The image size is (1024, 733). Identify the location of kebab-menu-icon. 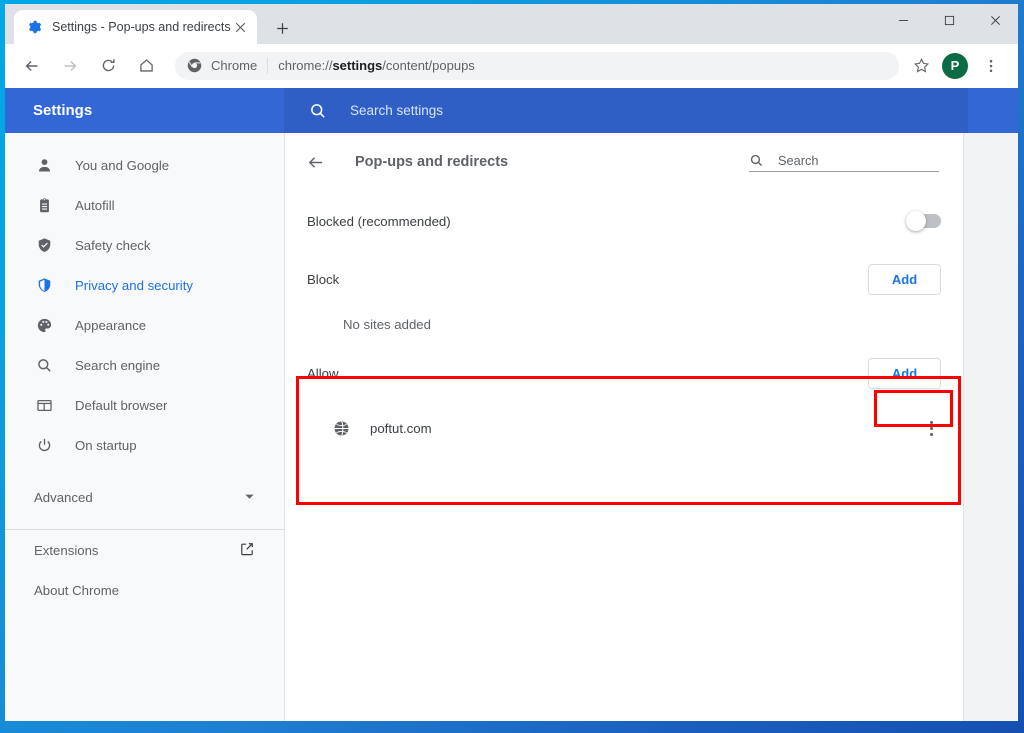
(931, 428).